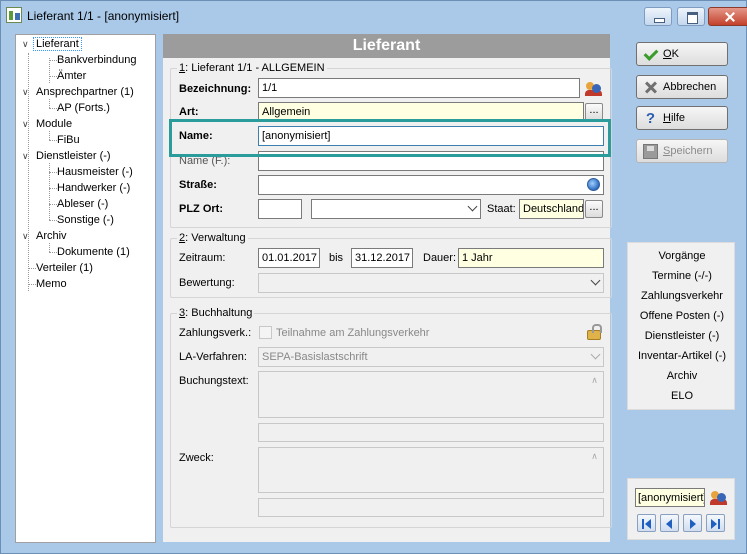 This screenshot has width=747, height=554. I want to click on cancel-icon, so click(650, 87).